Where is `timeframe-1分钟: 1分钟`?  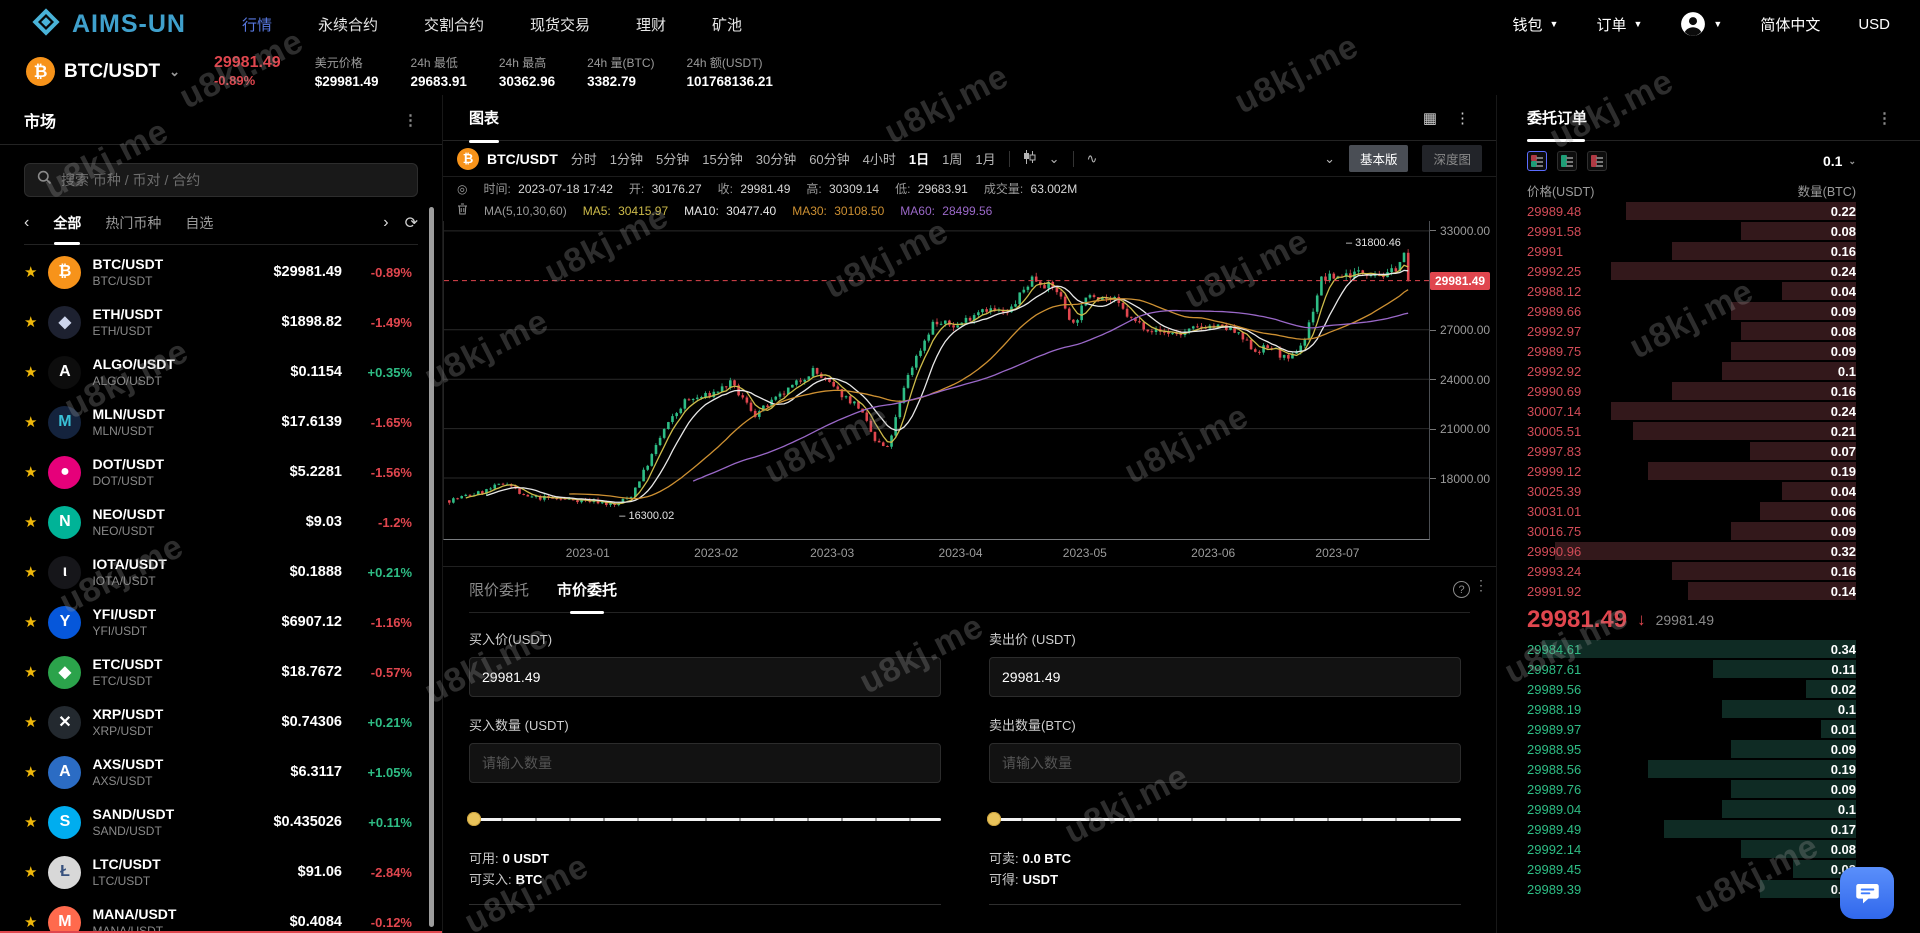 timeframe-1分钟: 1分钟 is located at coordinates (626, 158).